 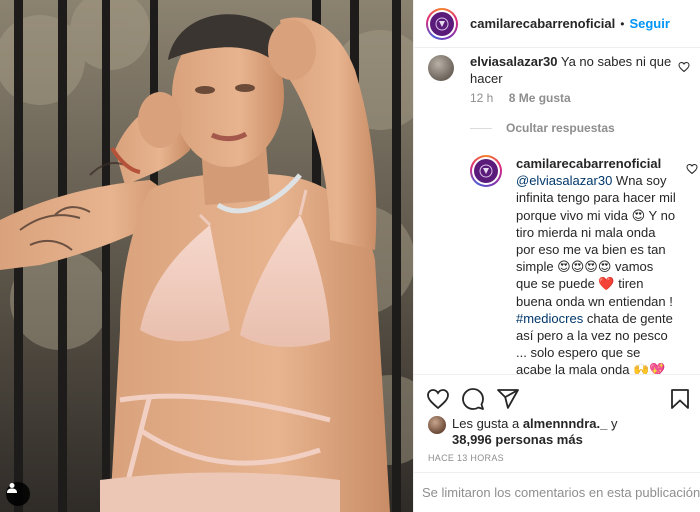 What do you see at coordinates (540, 98) in the screenshot?
I see `comment-likes: 8 Me gusta` at bounding box center [540, 98].